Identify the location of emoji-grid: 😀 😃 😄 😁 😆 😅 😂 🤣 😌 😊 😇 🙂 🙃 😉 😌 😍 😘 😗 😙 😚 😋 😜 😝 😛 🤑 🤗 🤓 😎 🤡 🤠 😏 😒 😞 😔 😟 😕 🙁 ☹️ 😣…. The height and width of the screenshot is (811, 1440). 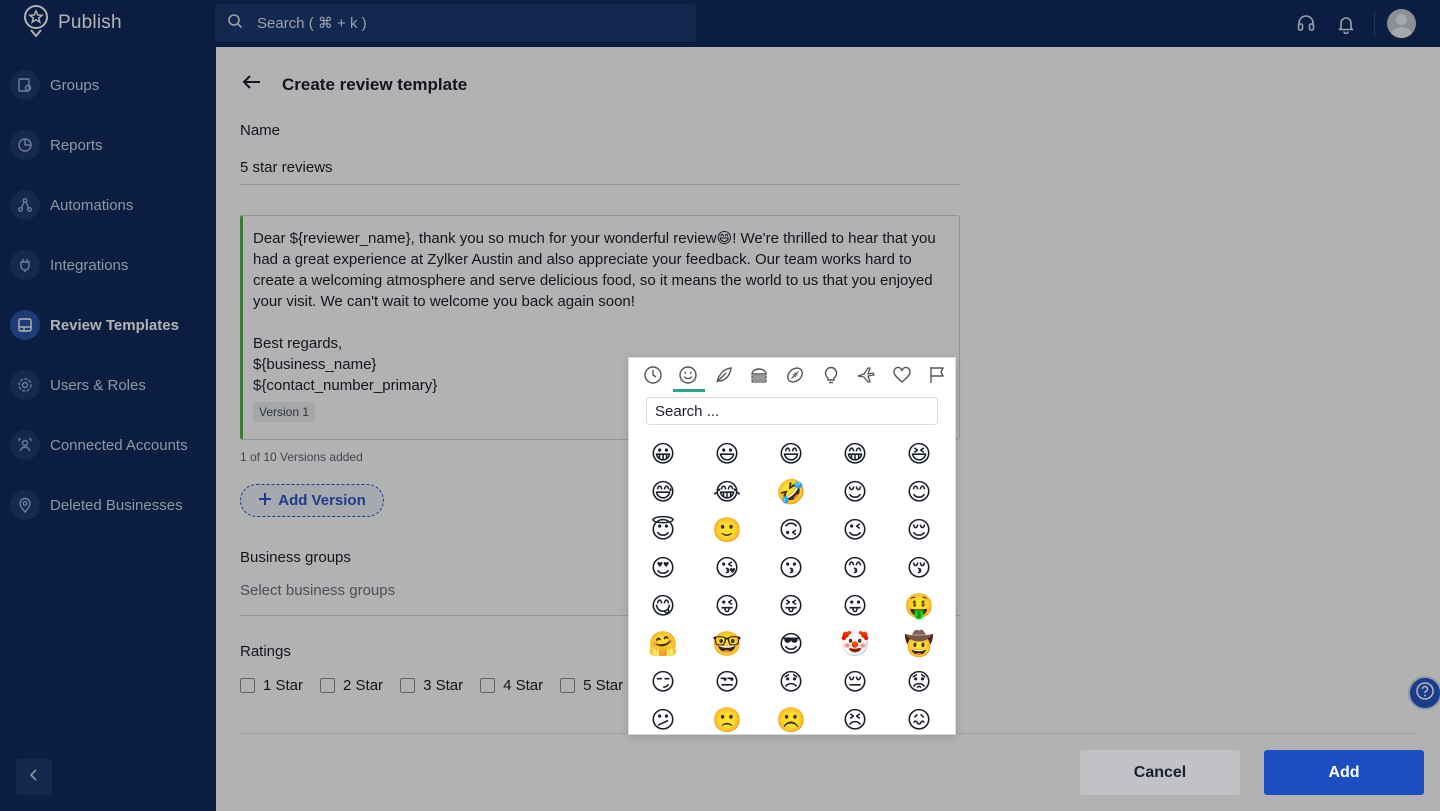
(791, 584).